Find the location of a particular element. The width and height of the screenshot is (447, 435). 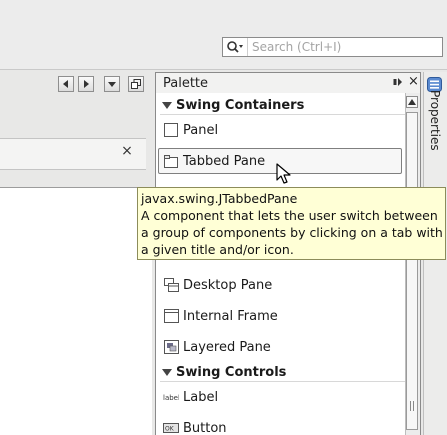

palette-item-tabbed-pane: Tabbed Pane is located at coordinates (214, 161).